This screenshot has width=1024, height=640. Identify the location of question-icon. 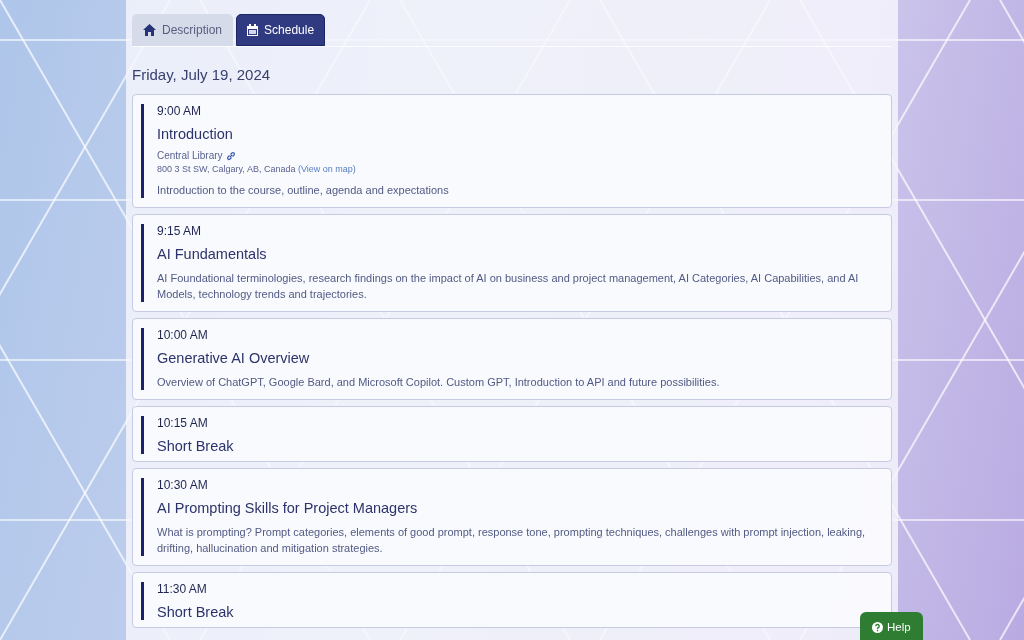
(877, 627).